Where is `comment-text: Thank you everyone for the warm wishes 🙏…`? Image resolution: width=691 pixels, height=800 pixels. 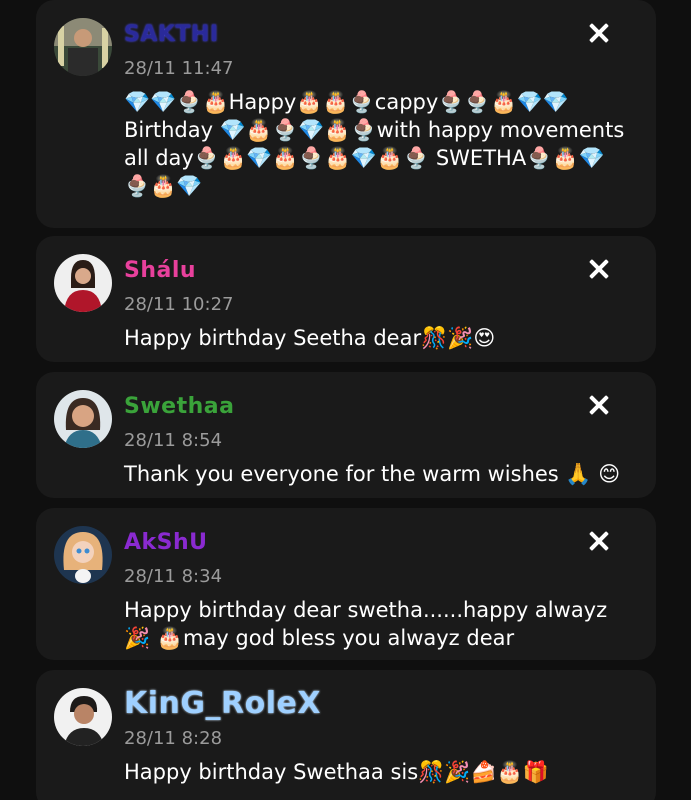 comment-text: Thank you everyone for the warm wishes 🙏… is located at coordinates (372, 474).